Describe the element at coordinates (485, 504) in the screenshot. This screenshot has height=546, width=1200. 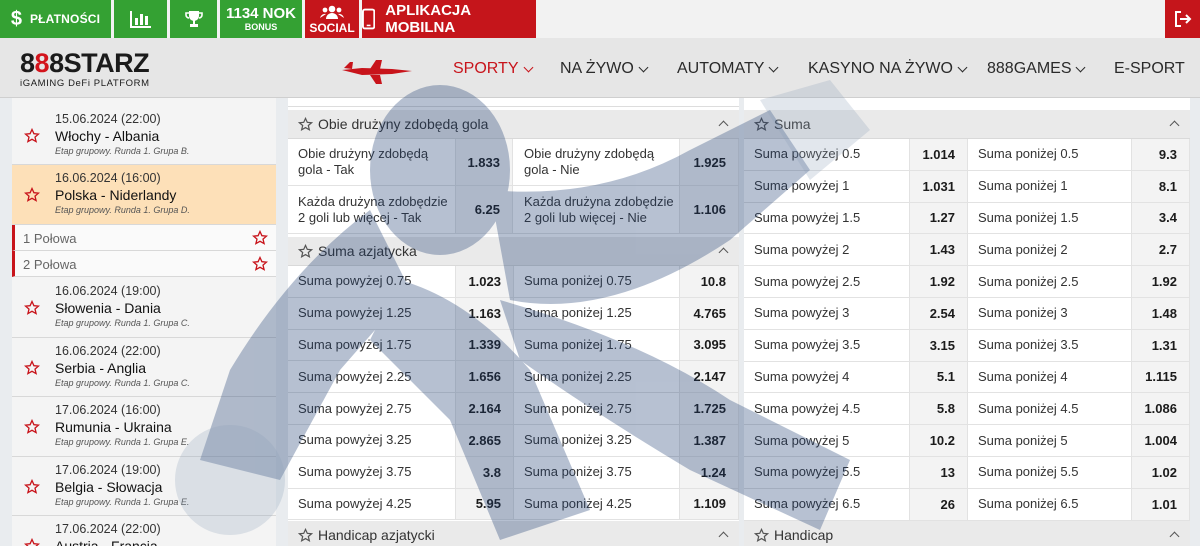
I see `odd-button: 5.95` at that location.